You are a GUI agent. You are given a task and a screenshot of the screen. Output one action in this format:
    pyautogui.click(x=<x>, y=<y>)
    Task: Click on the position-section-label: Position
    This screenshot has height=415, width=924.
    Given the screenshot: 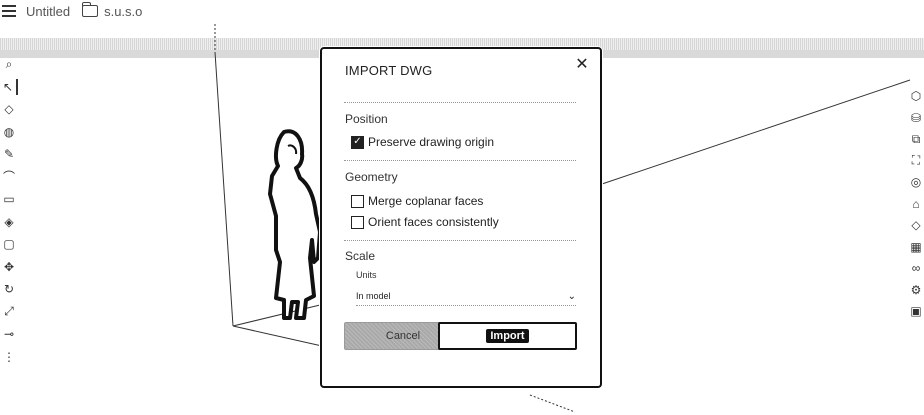 What is the action you would take?
    pyautogui.click(x=366, y=119)
    